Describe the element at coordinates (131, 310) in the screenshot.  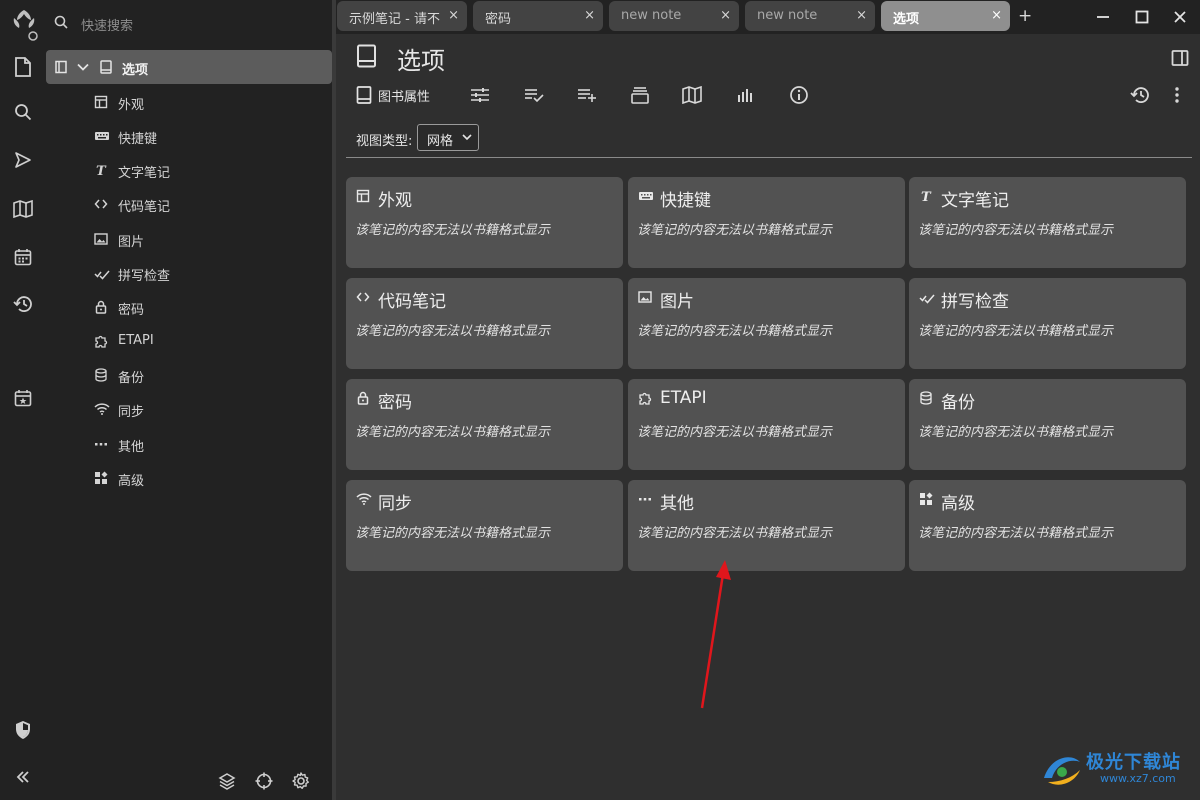
I see `tree-item-label: 密码` at that location.